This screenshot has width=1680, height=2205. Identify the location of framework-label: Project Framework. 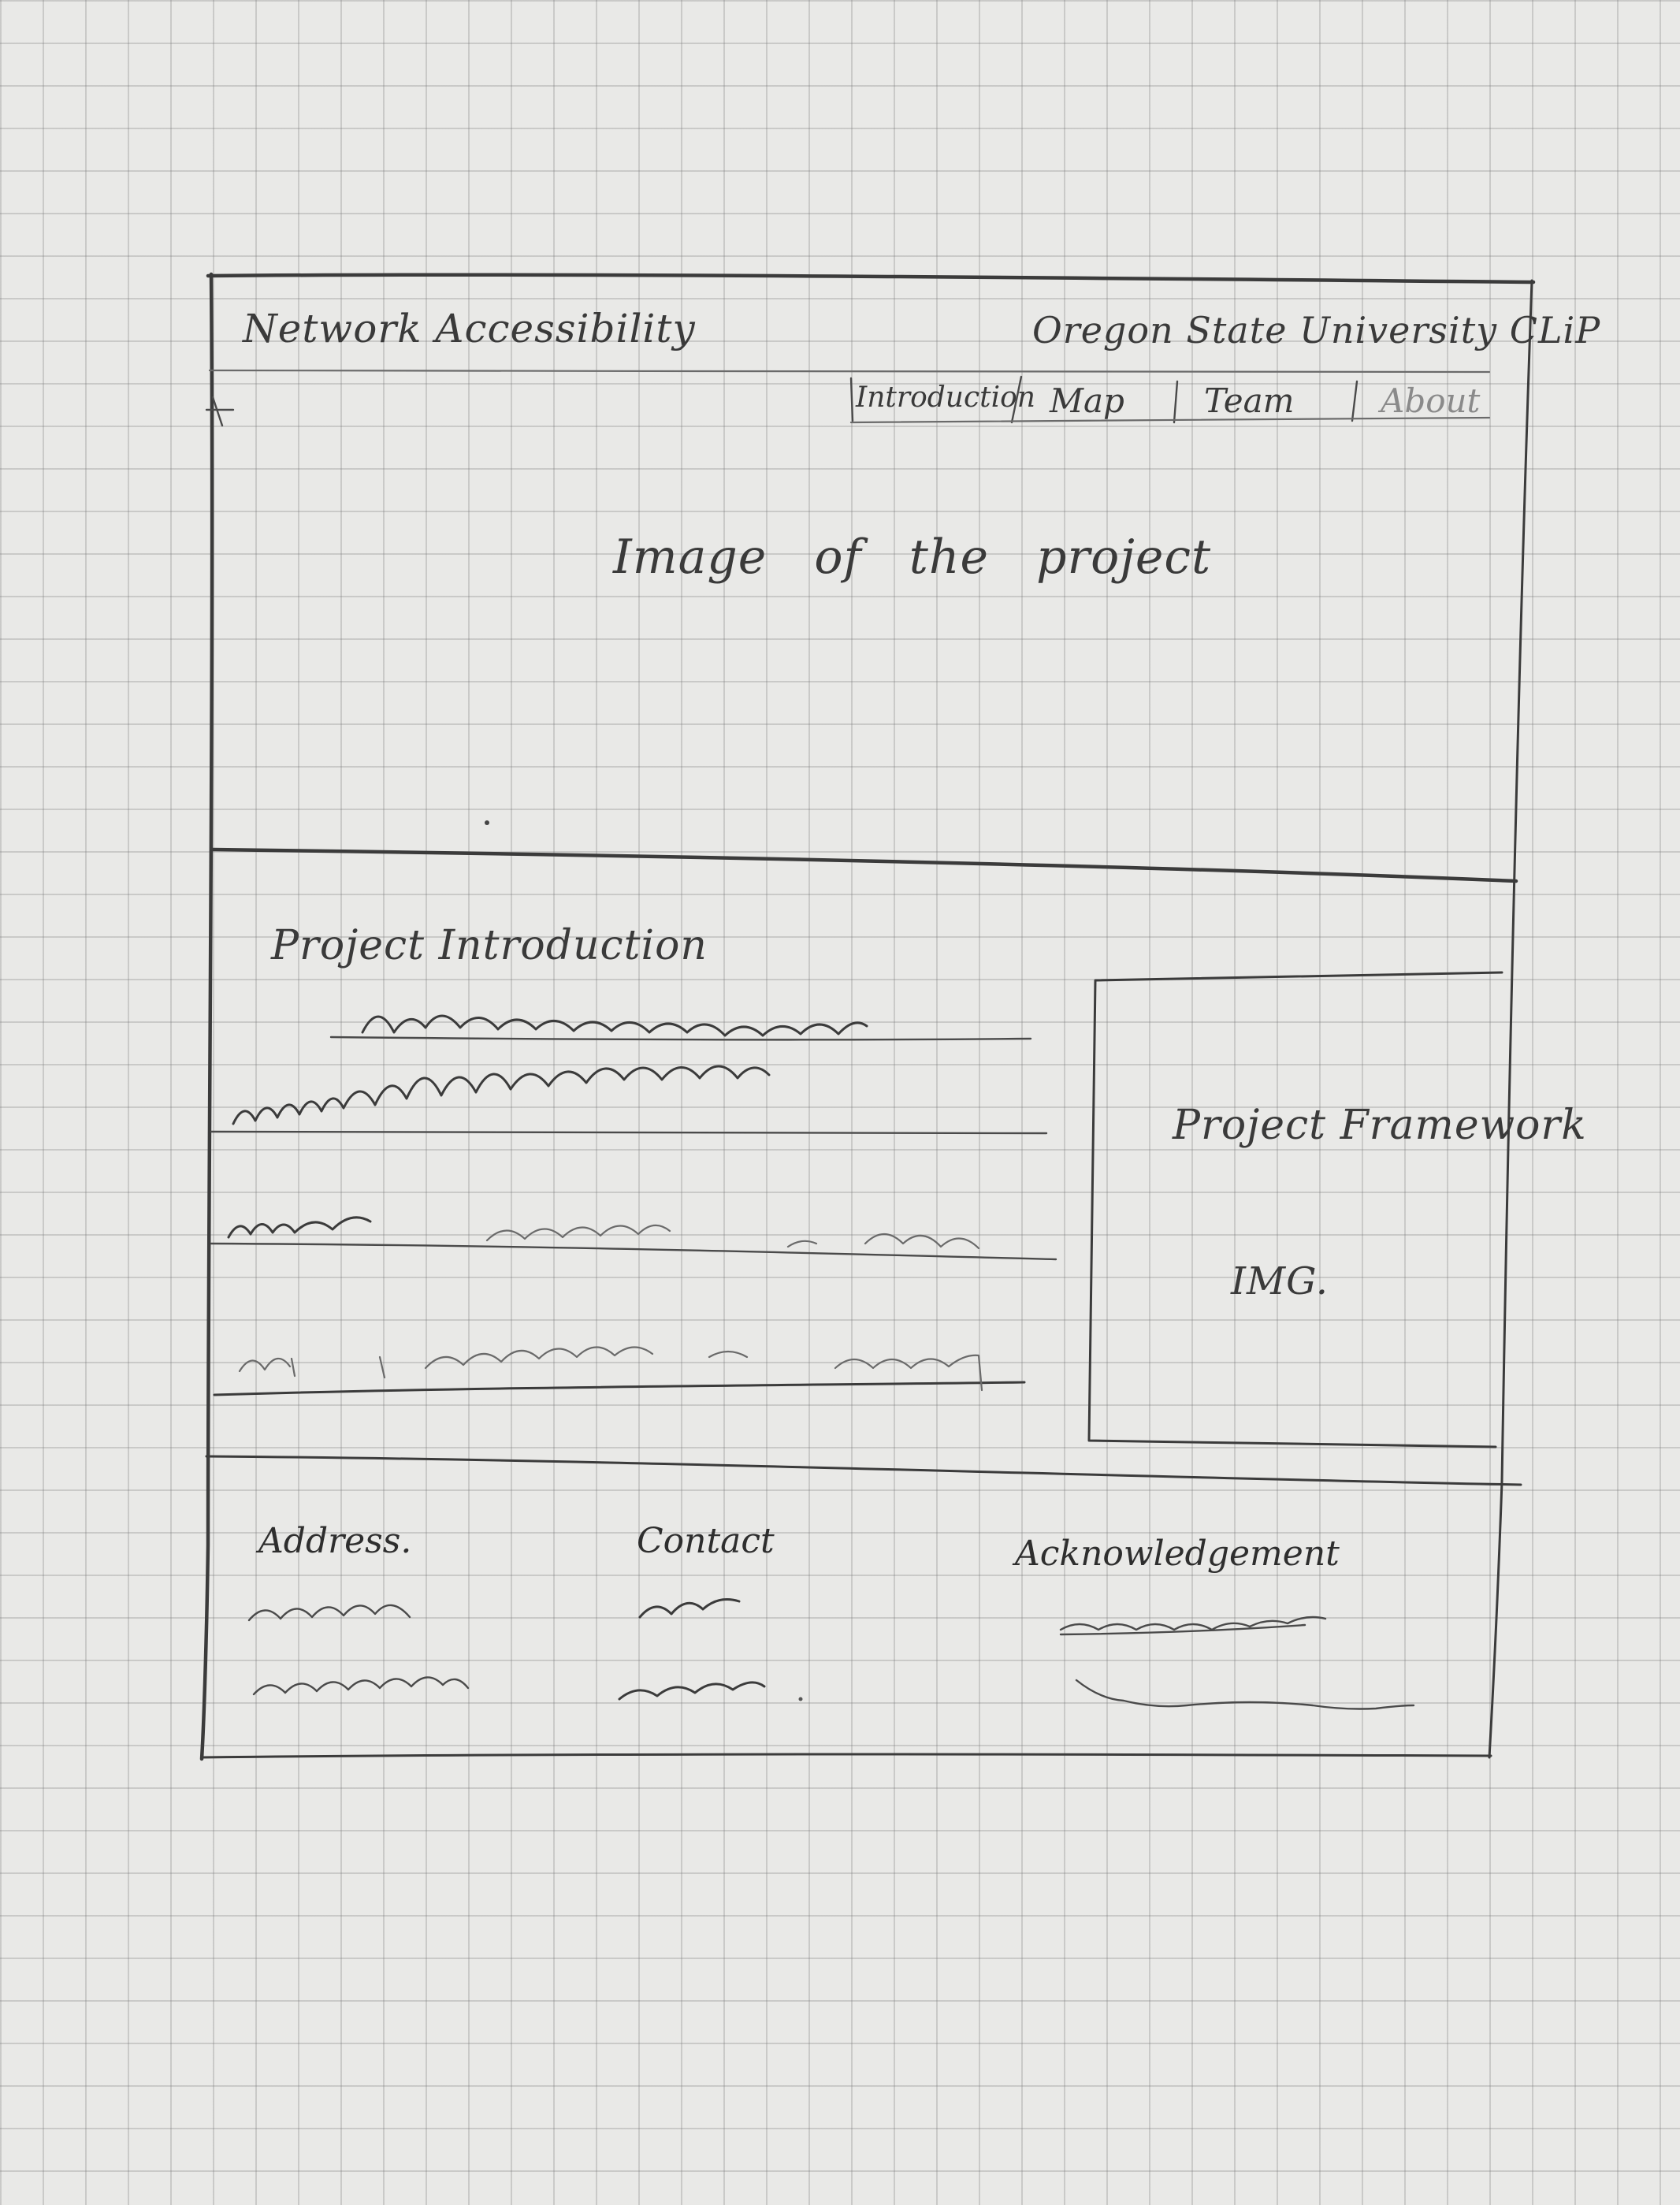
(1380, 1125).